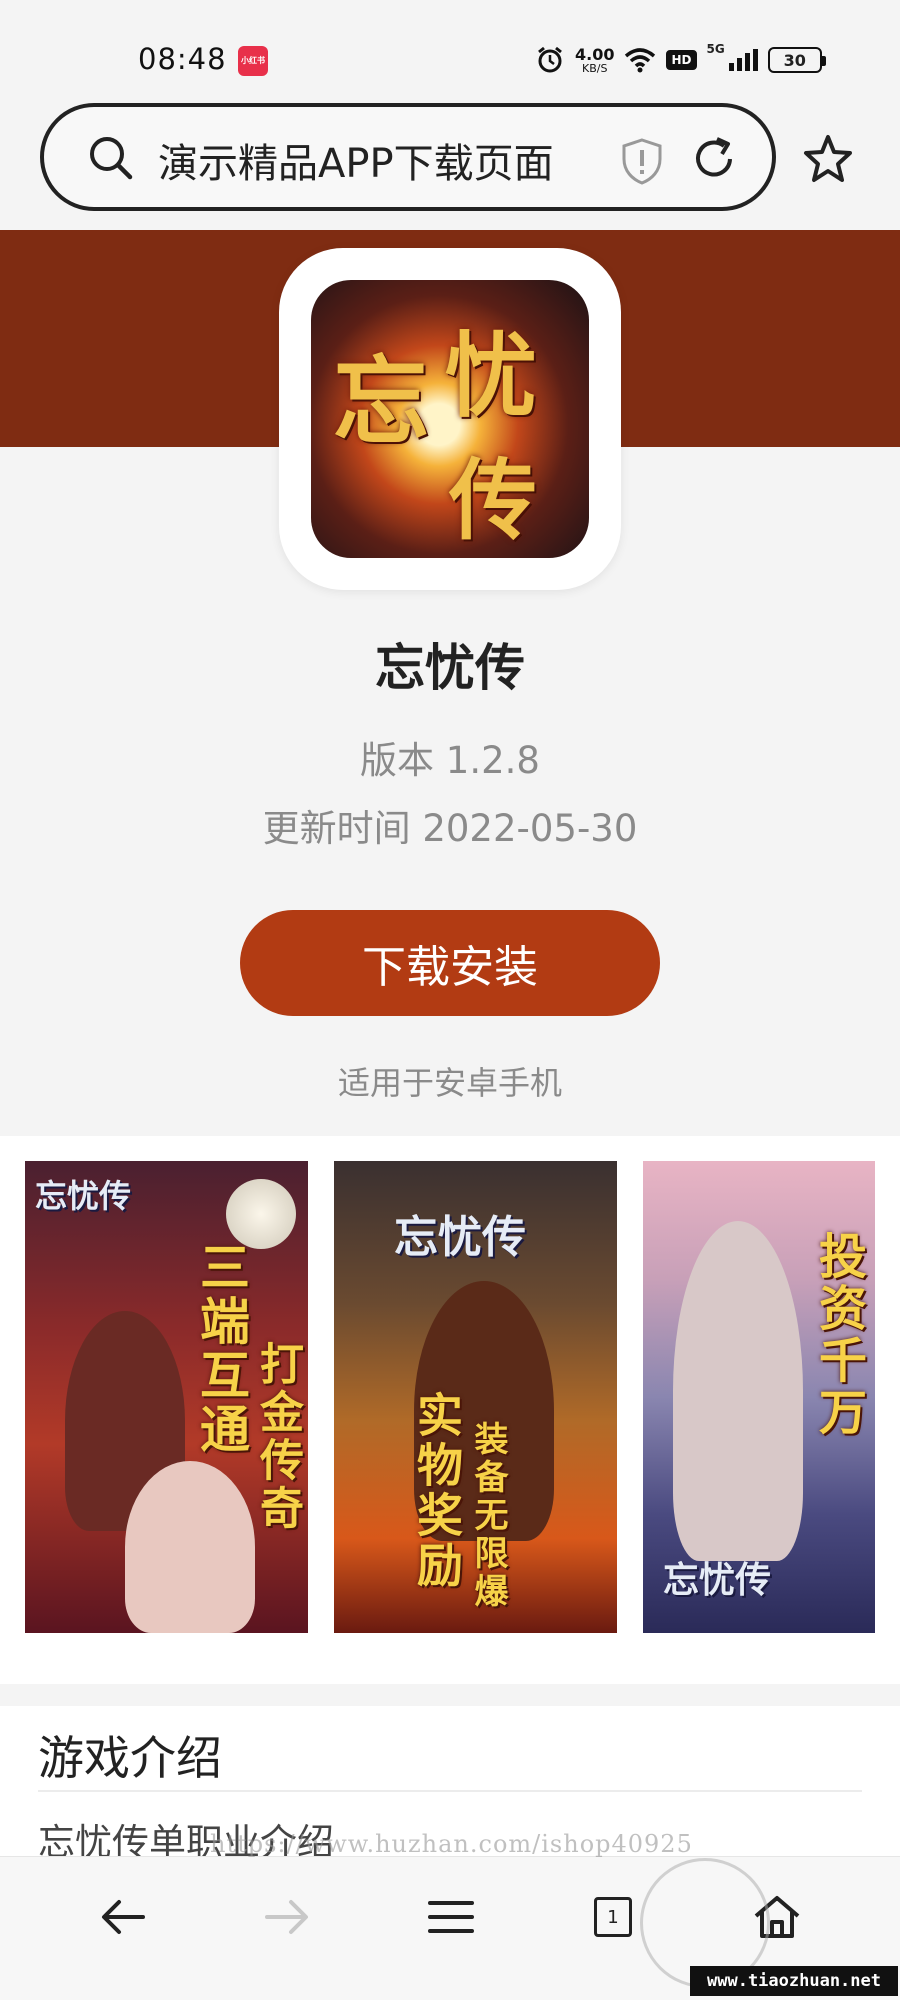 This screenshot has width=900, height=2000. What do you see at coordinates (794, 1981) in the screenshot?
I see `watermark-badge: www.tiaozhuan.net` at bounding box center [794, 1981].